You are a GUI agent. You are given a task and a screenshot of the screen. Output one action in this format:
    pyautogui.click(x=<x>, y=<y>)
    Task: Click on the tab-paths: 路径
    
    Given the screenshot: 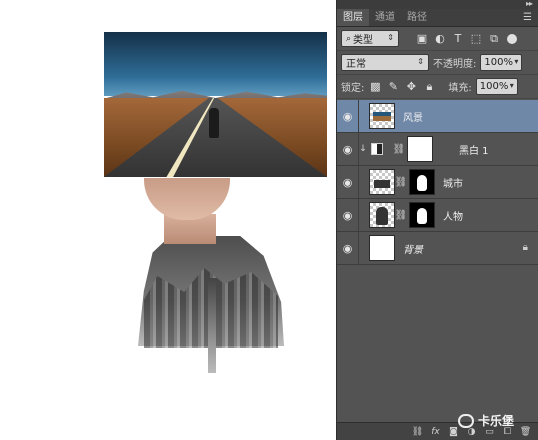 What is the action you would take?
    pyautogui.click(x=417, y=17)
    